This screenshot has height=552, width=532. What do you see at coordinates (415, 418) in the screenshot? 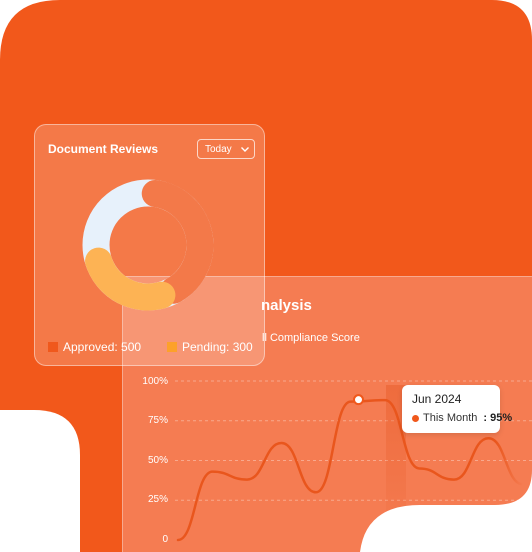
I see `series-dot-icon` at bounding box center [415, 418].